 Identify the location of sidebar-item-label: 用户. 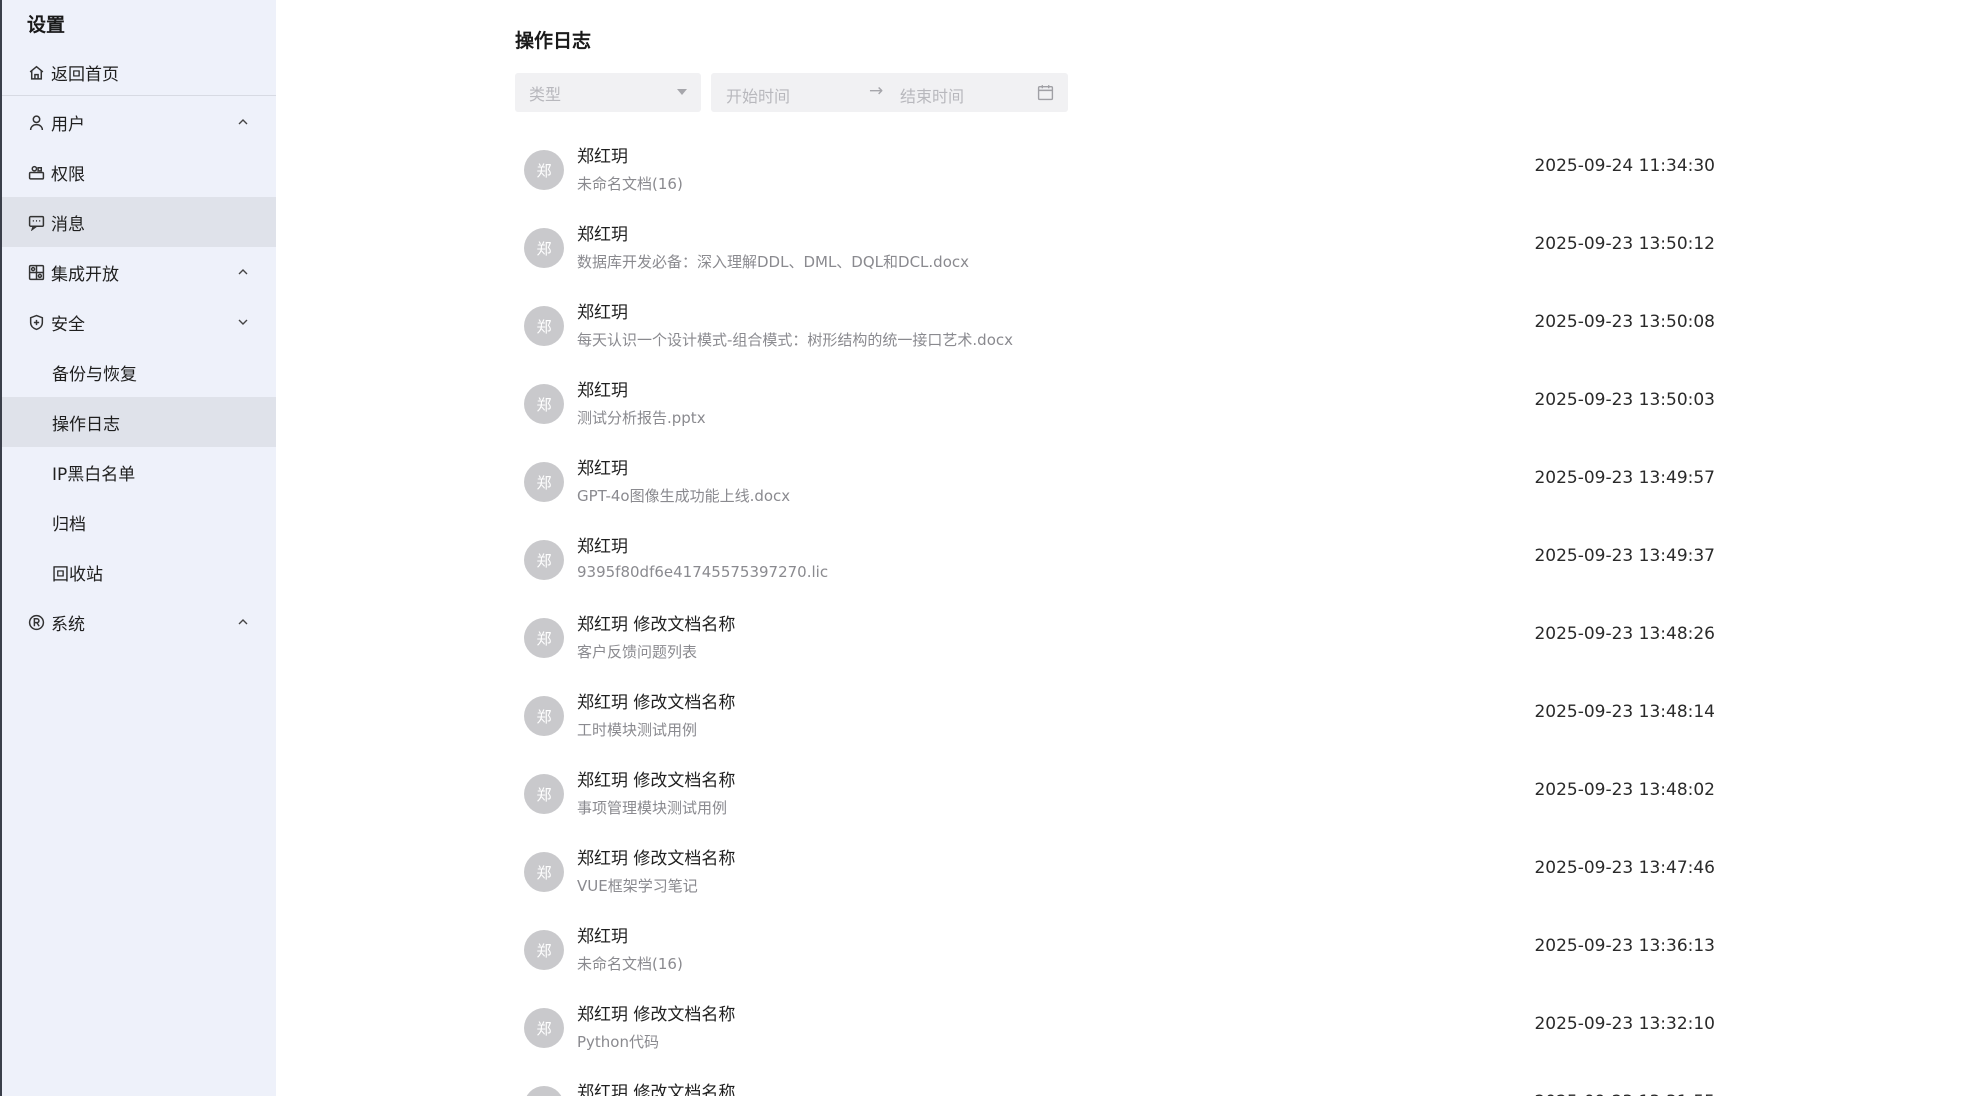
(68, 124).